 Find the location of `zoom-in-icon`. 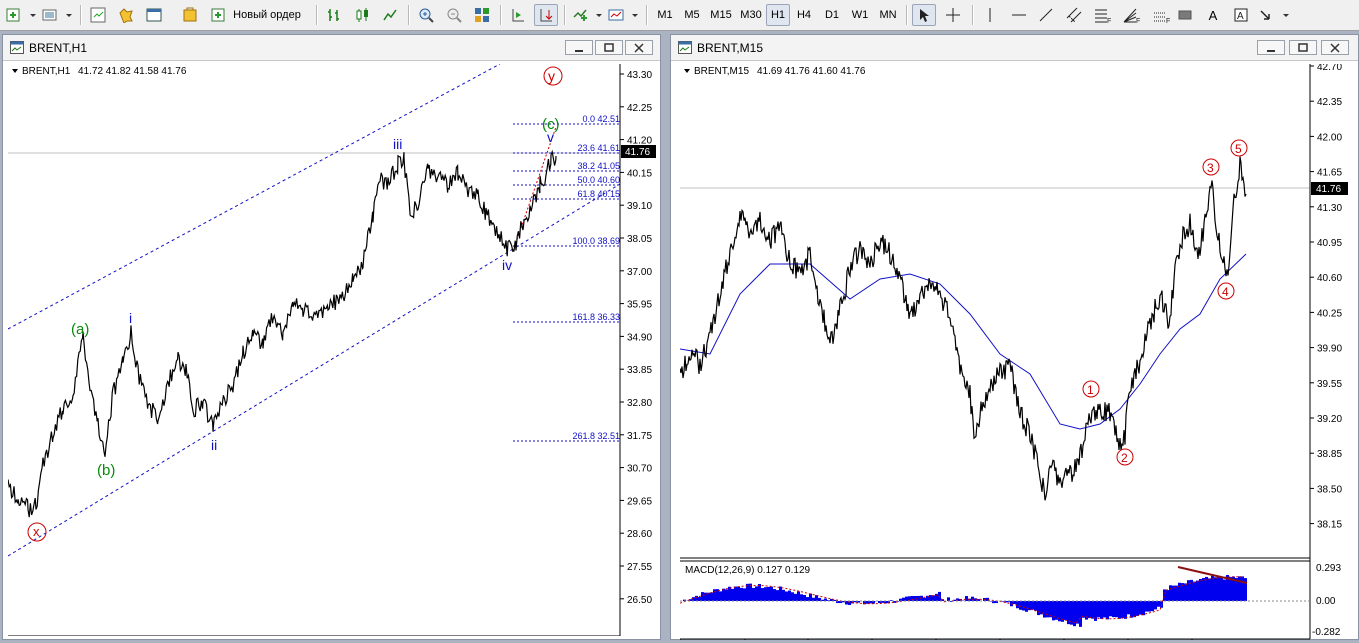

zoom-in-icon is located at coordinates (426, 15).